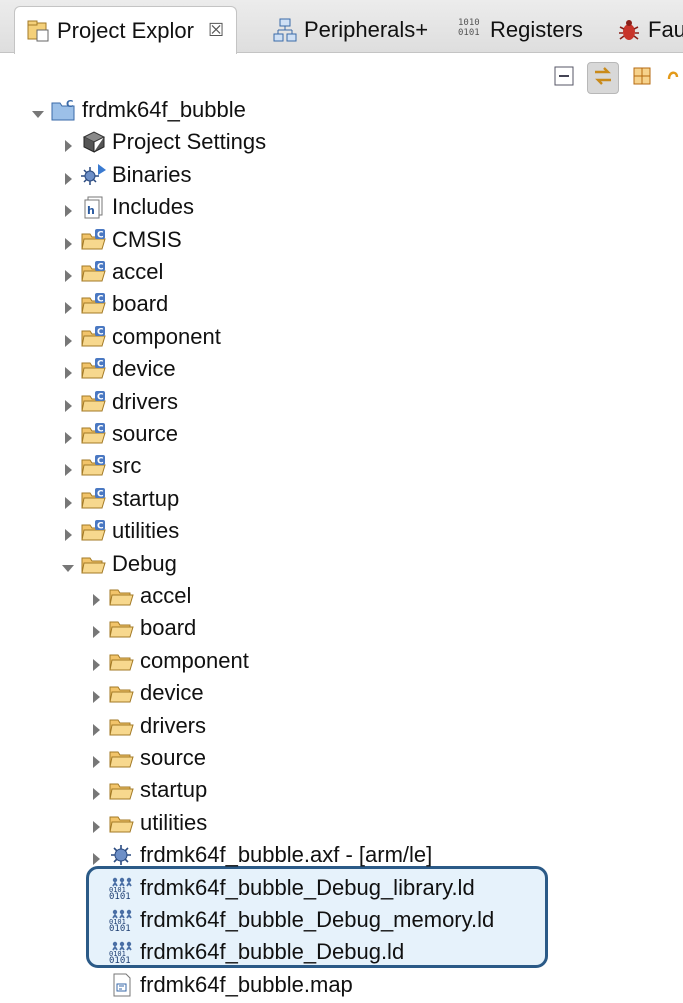  What do you see at coordinates (173, 757) in the screenshot?
I see `tree-item-label: source` at bounding box center [173, 757].